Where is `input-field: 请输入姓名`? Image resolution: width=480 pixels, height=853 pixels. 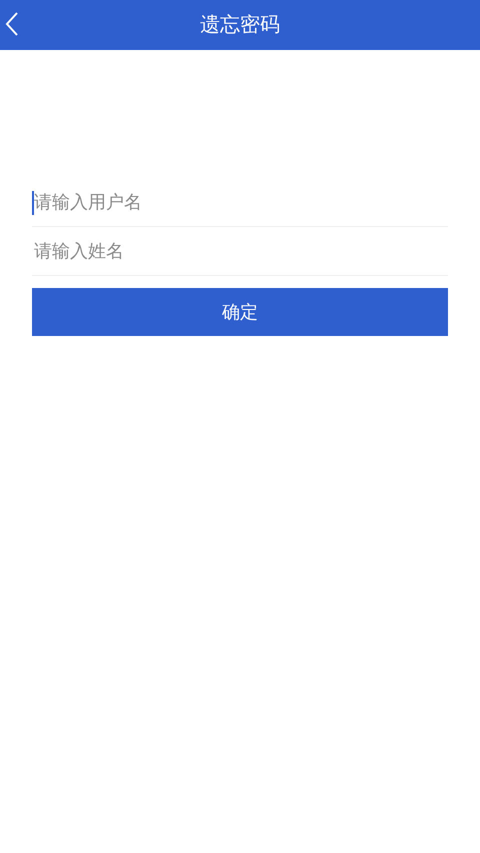
input-field: 请输入姓名 is located at coordinates (240, 251).